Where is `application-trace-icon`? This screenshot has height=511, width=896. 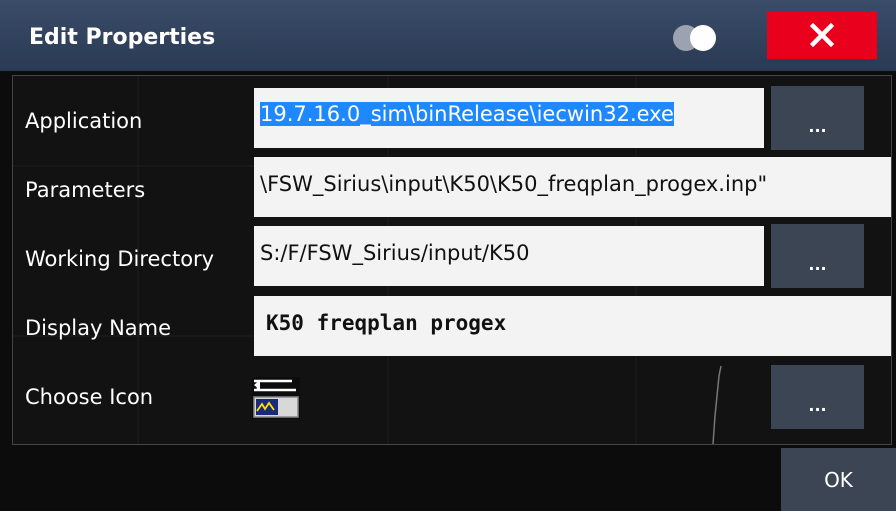 application-trace-icon is located at coordinates (276, 398).